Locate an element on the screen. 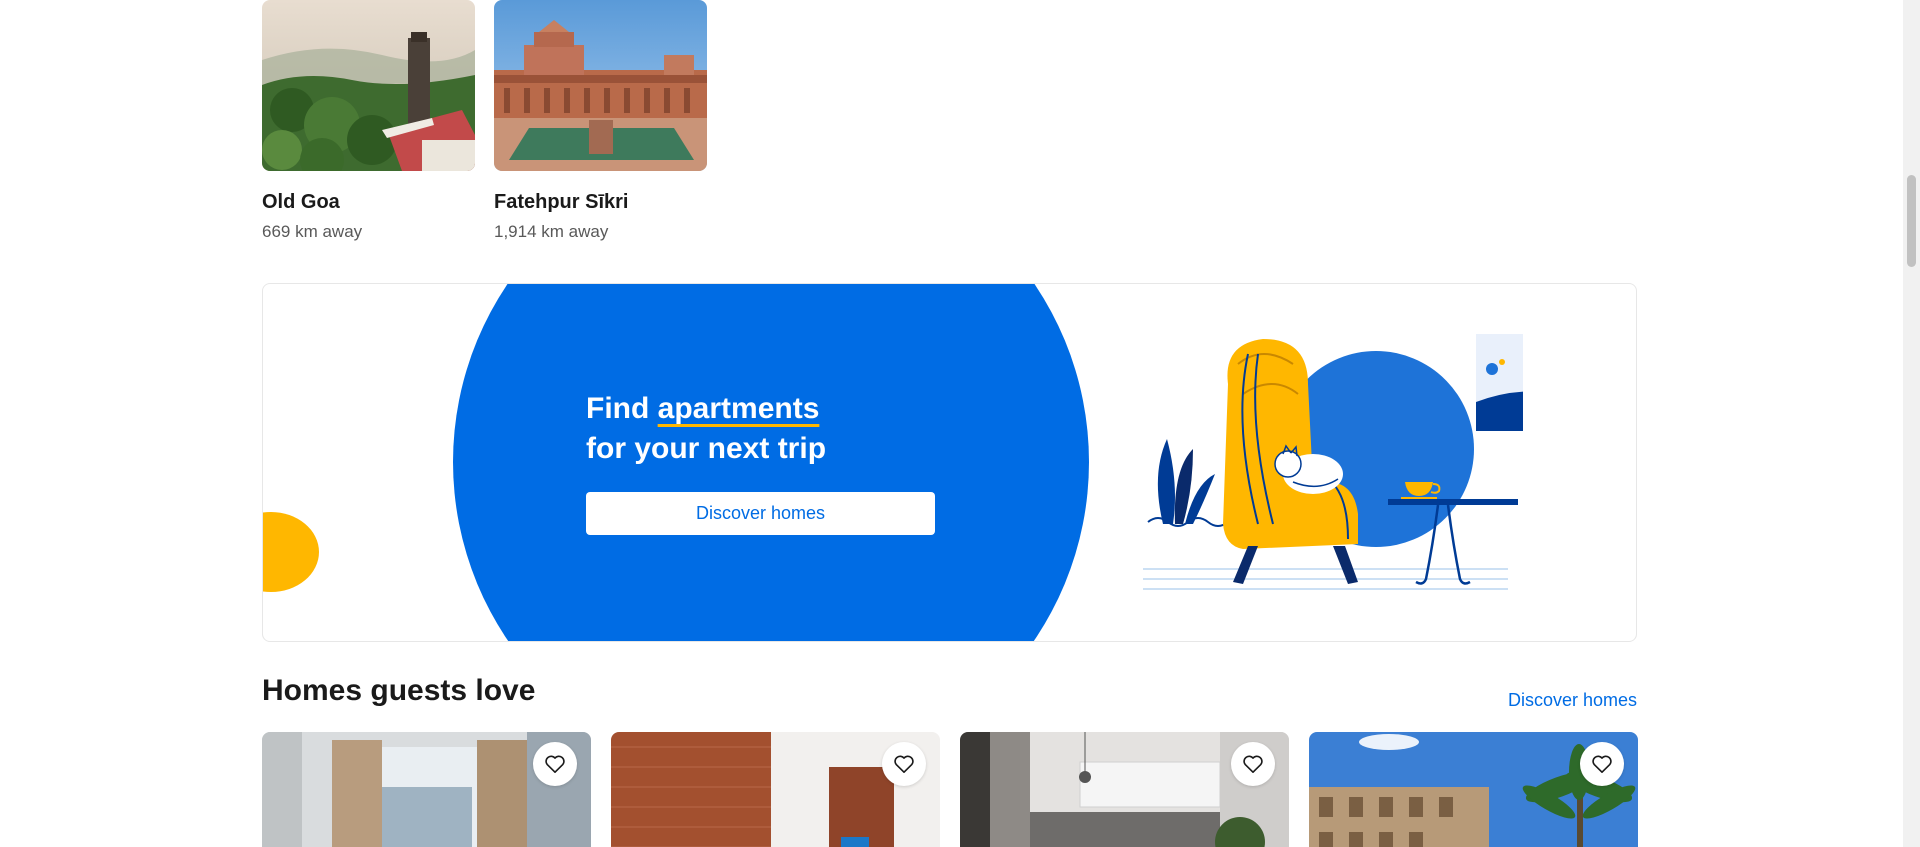  banner-title-line2: for your next trip is located at coordinates (706, 448).